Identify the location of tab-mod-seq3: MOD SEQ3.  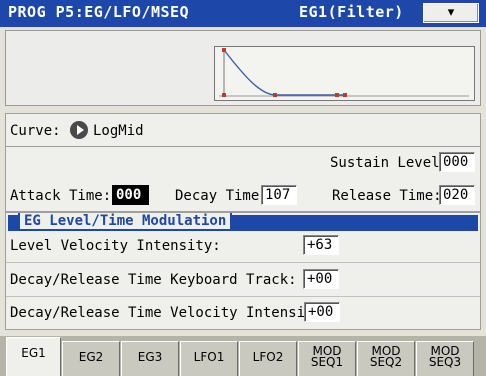
(445, 358).